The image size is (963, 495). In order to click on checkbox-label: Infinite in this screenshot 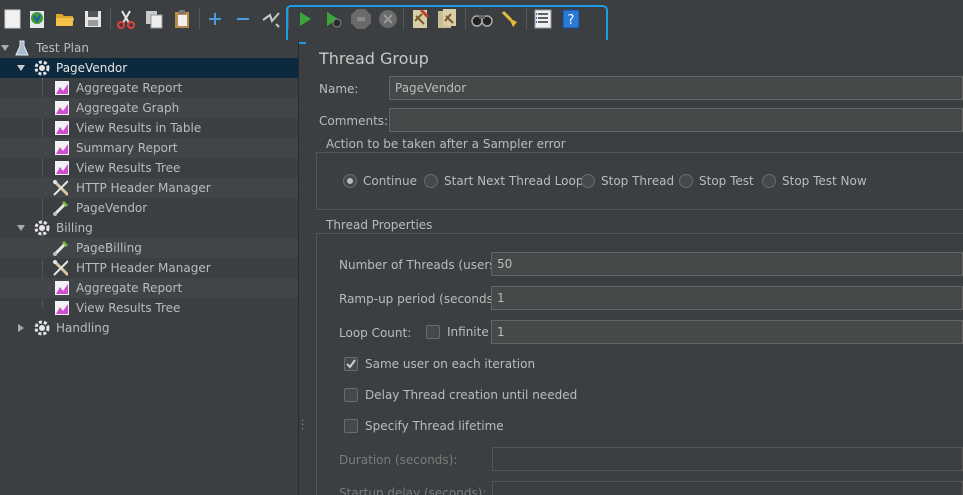, I will do `click(468, 332)`.